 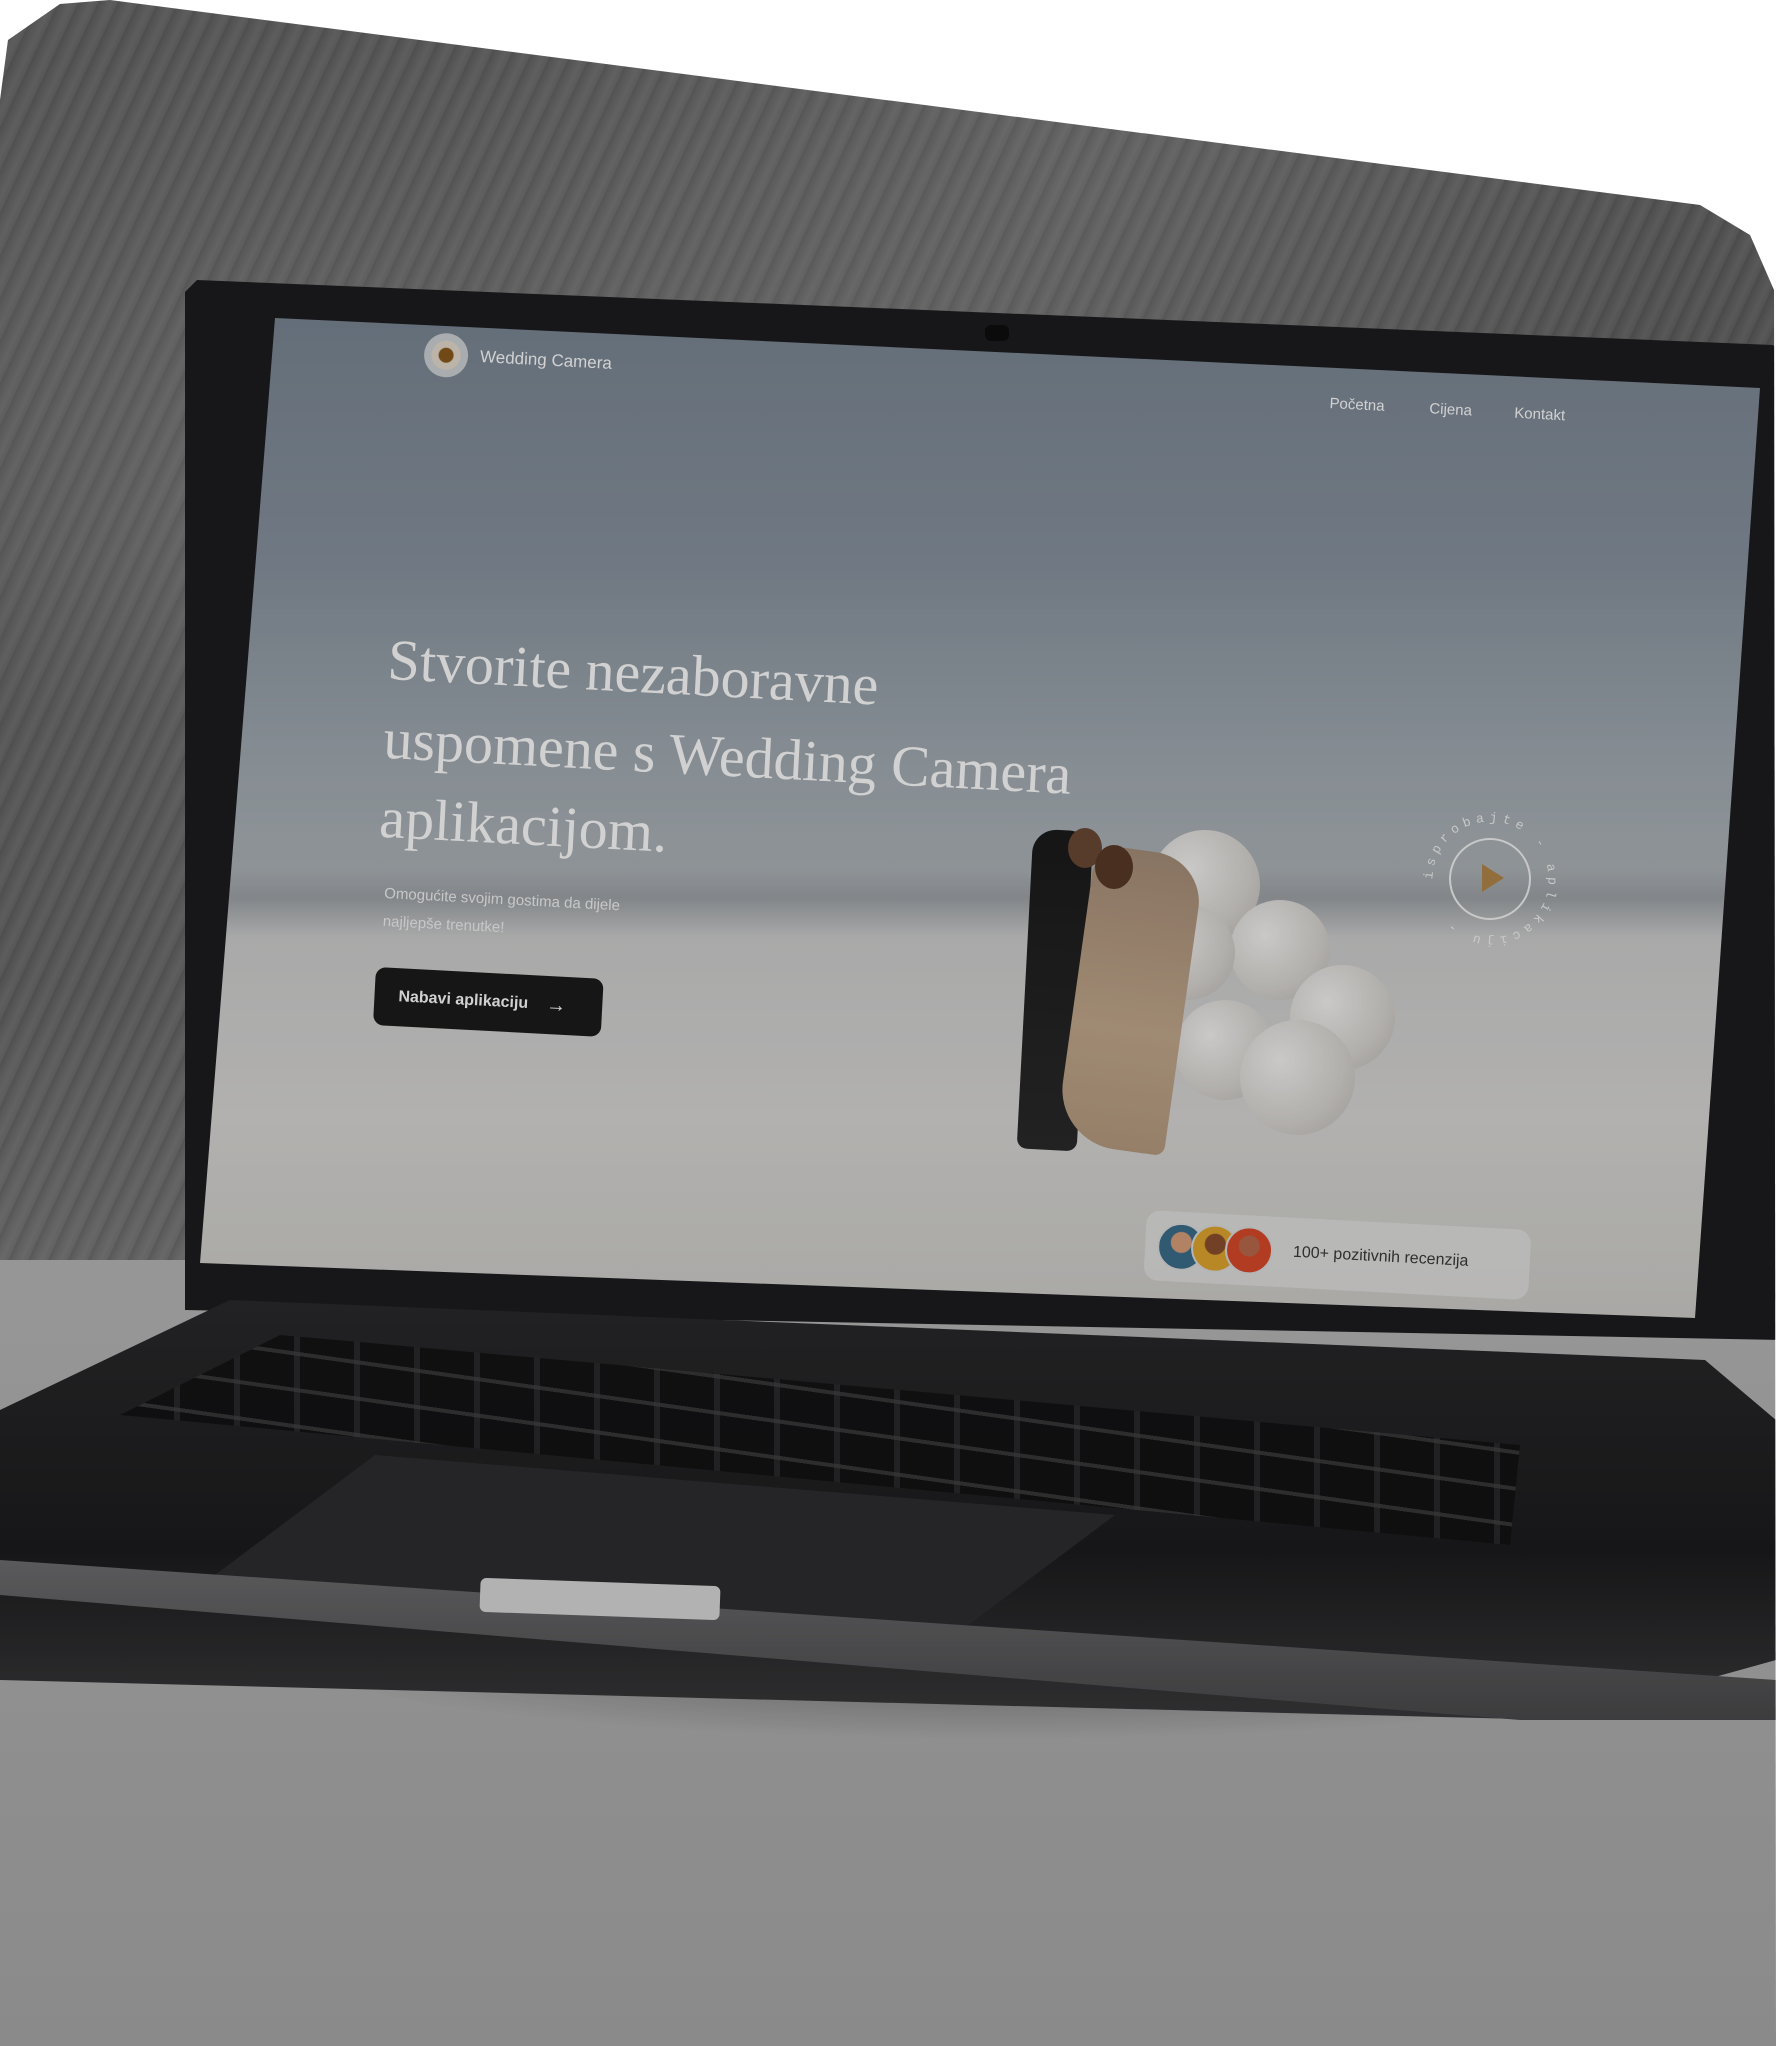 I want to click on brand-name: Wedding Camera, so click(x=546, y=360).